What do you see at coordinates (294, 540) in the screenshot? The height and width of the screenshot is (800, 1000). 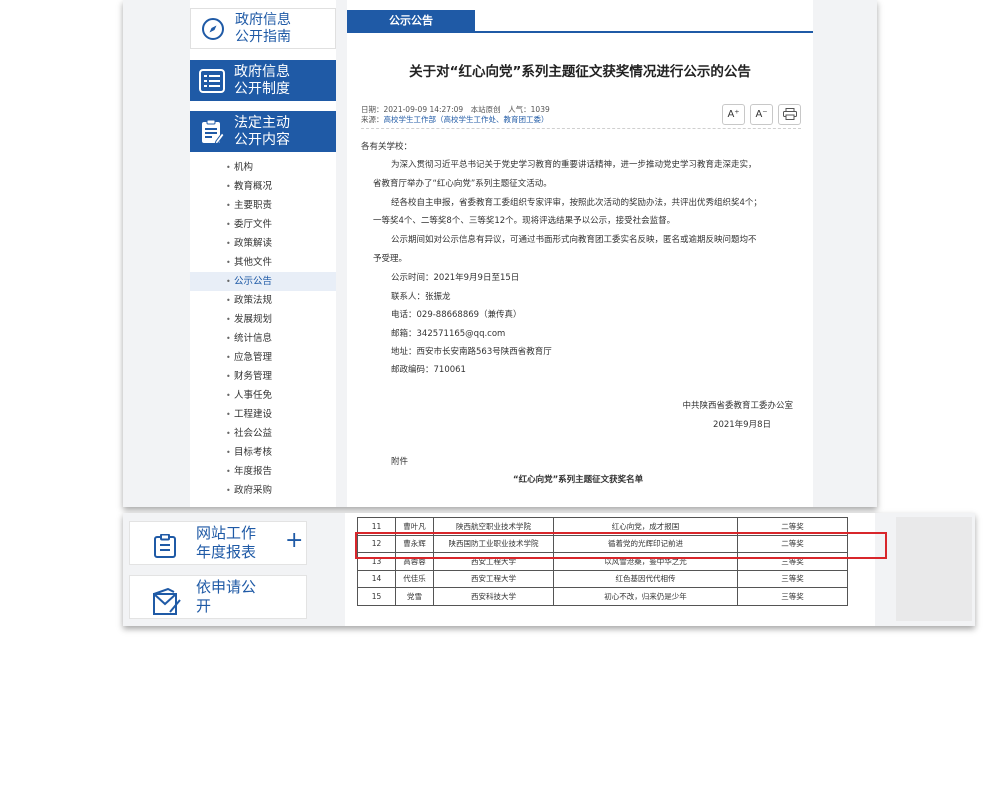 I see `expand-plus-icon: +` at bounding box center [294, 540].